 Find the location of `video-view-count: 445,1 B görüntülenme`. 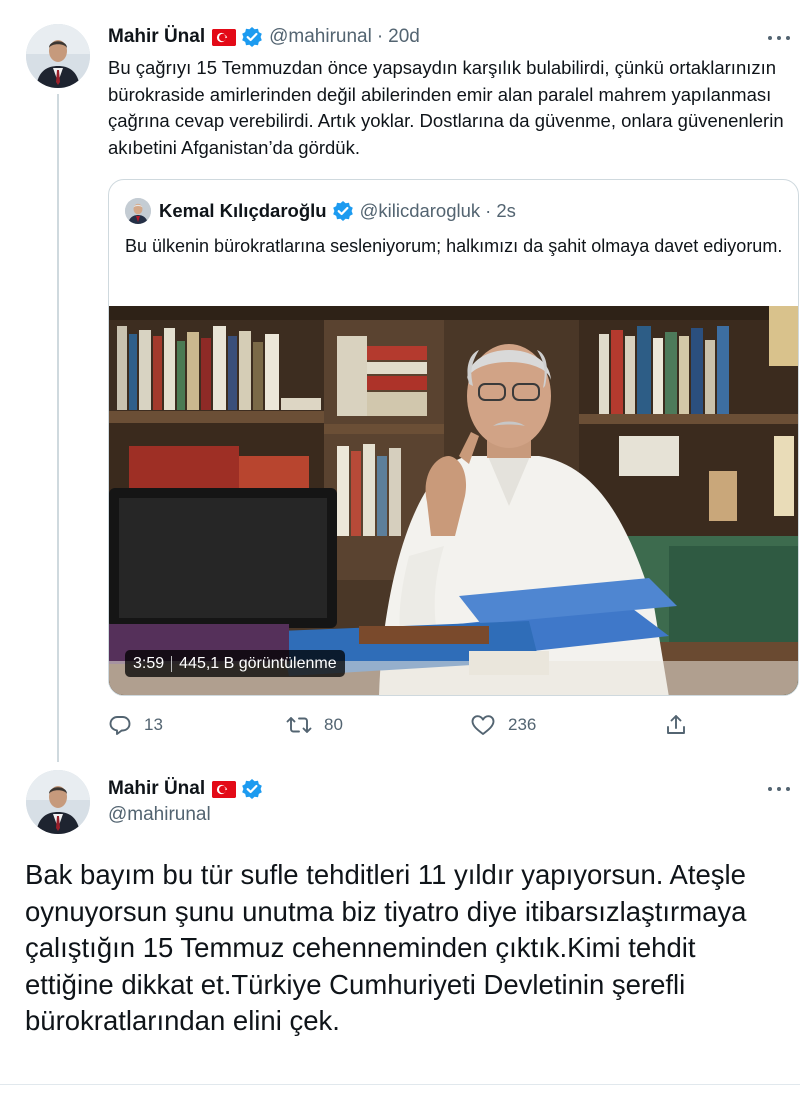

video-view-count: 445,1 B görüntülenme is located at coordinates (258, 663).